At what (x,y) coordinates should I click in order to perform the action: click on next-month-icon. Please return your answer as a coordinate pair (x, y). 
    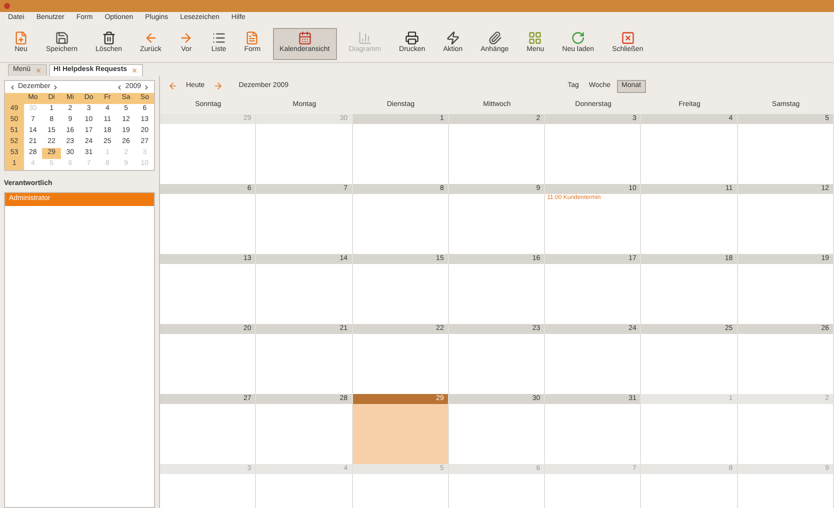
    Looking at the image, I should click on (56, 87).